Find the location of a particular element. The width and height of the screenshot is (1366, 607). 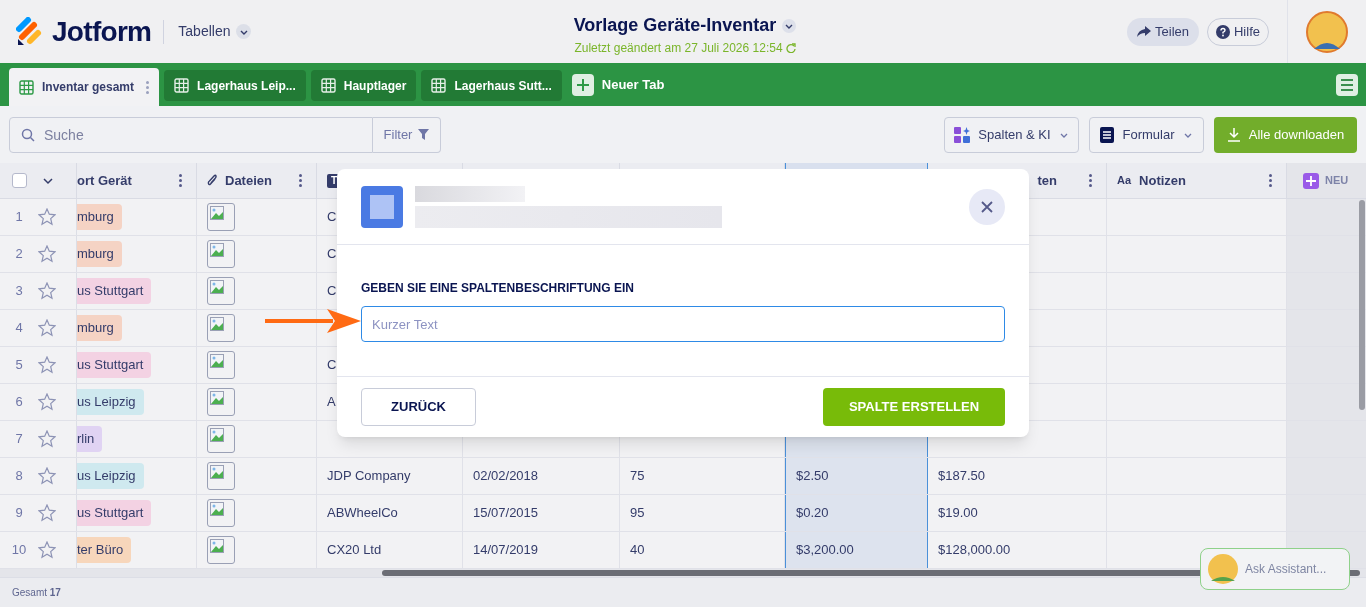

column-title: Dateien is located at coordinates (248, 180).